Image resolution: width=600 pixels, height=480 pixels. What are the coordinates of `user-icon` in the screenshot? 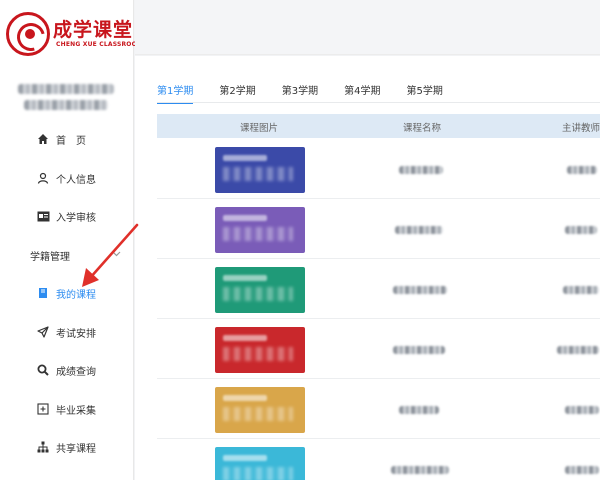 It's located at (43, 178).